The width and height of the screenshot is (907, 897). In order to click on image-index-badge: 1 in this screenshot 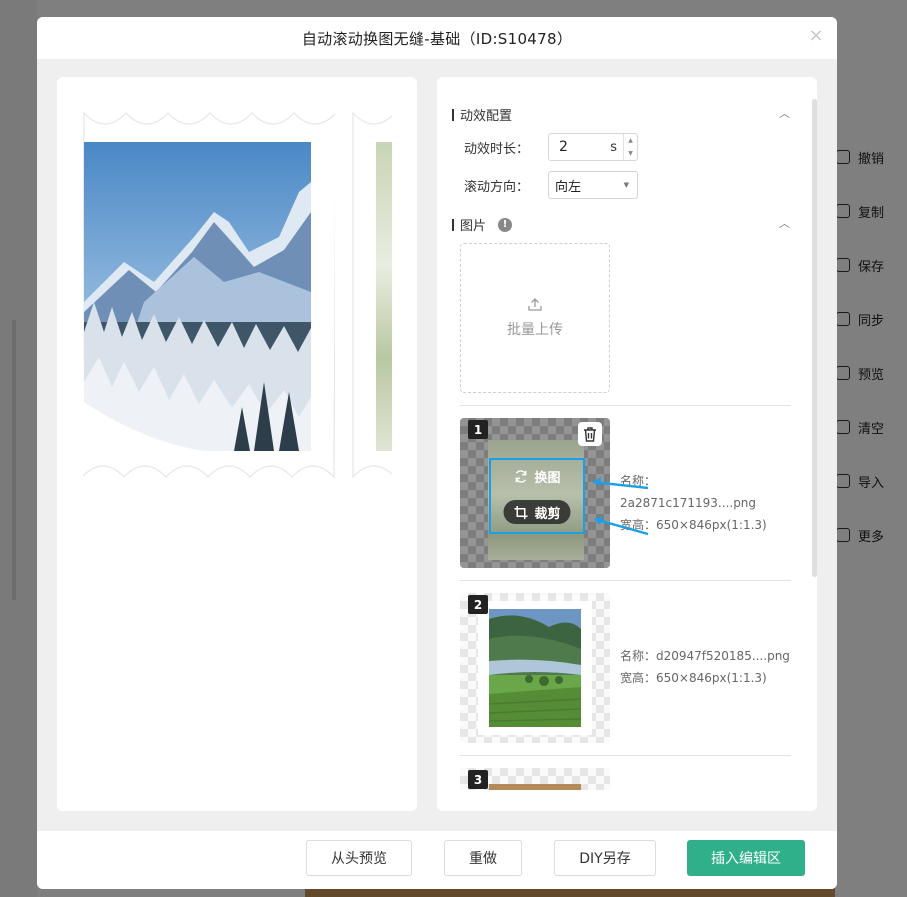, I will do `click(478, 429)`.